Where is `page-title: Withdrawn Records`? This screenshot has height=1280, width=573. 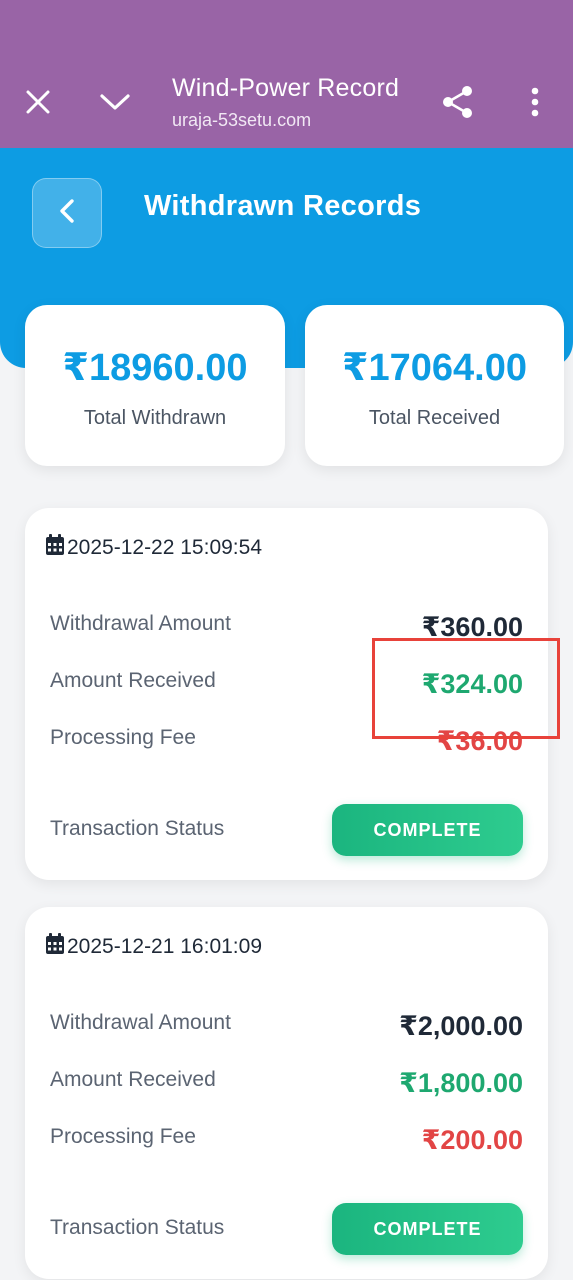
page-title: Withdrawn Records is located at coordinates (283, 206).